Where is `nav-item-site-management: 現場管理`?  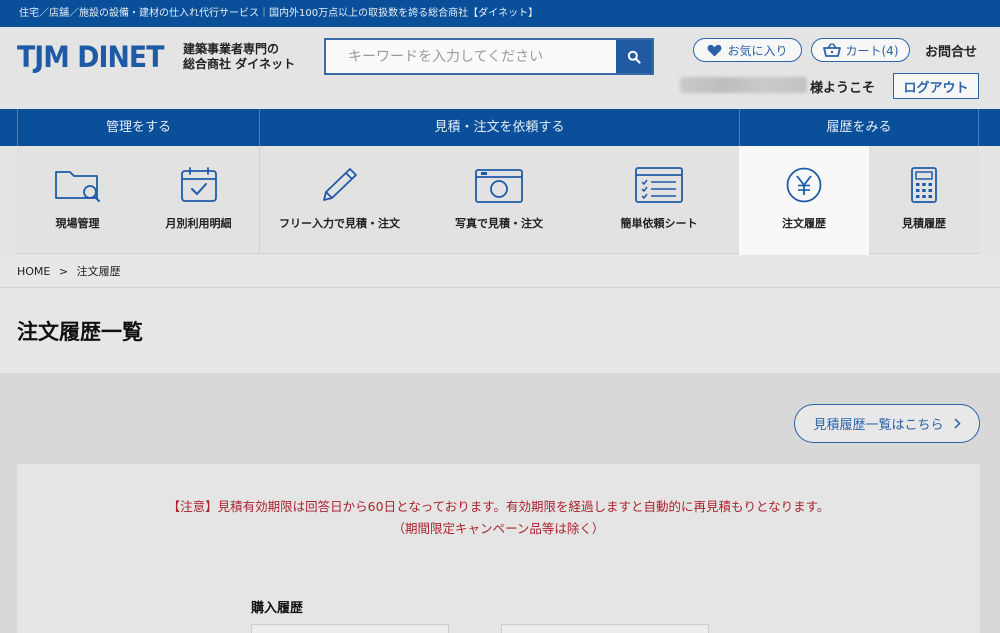 nav-item-site-management: 現場管理 is located at coordinates (77, 200).